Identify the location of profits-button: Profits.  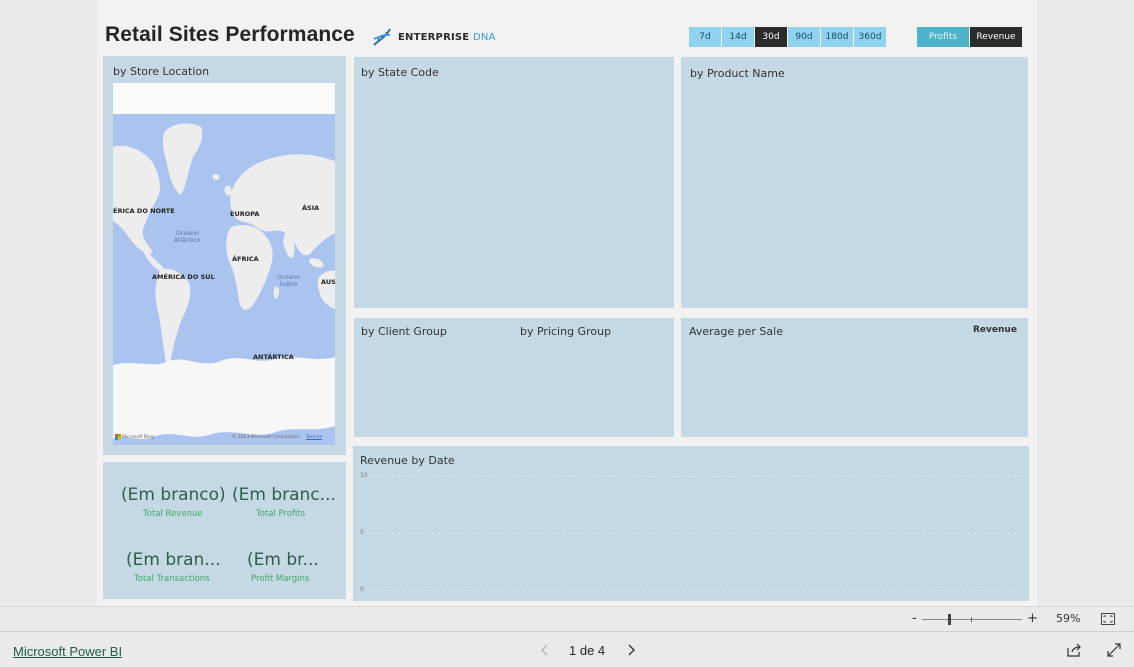
(943, 37).